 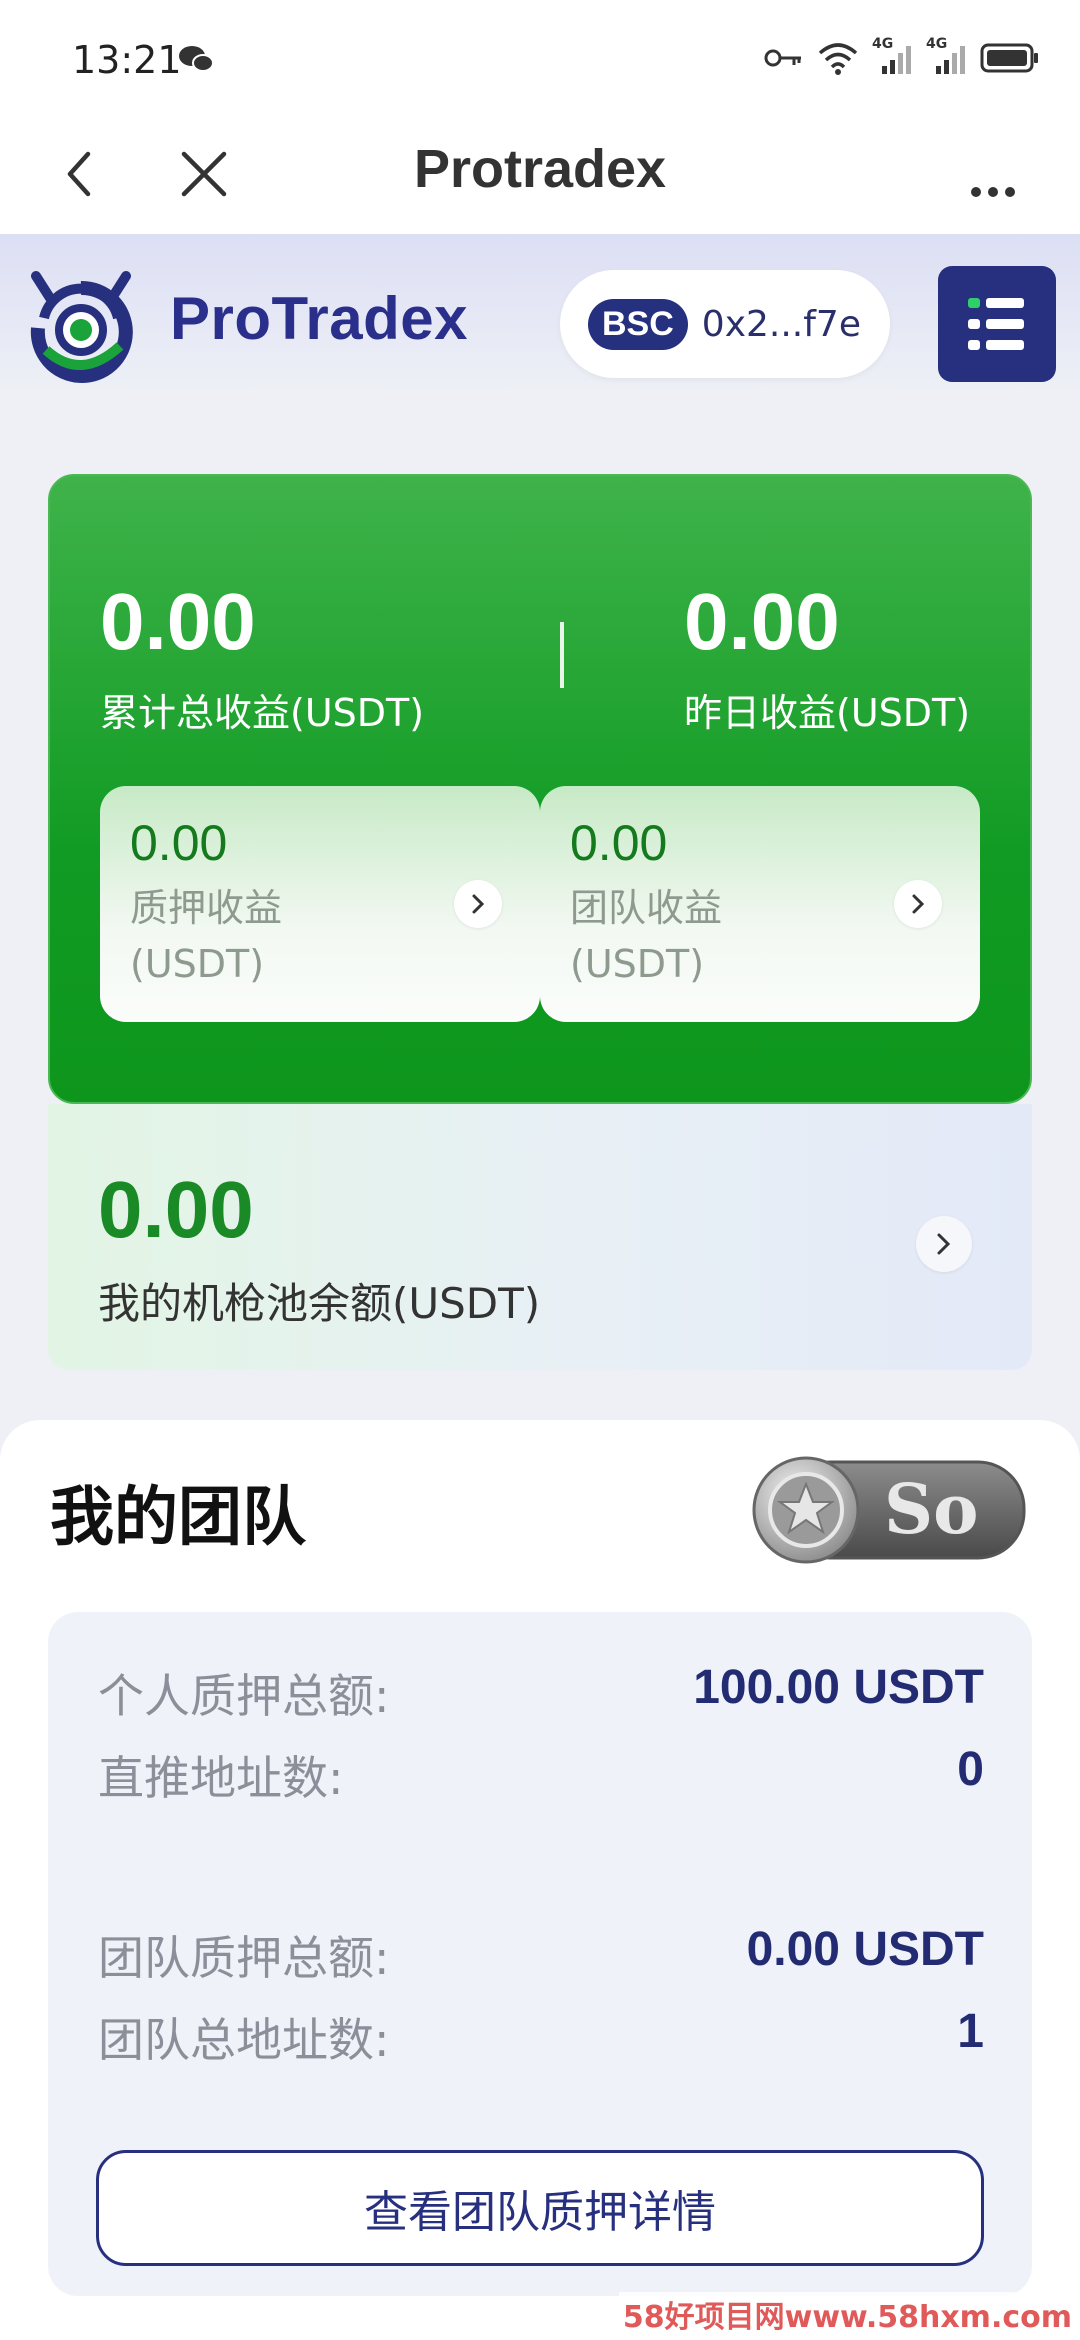 What do you see at coordinates (760, 904) in the screenshot?
I see `team-earnings-card: 0.00 团队收益 (USDT)` at bounding box center [760, 904].